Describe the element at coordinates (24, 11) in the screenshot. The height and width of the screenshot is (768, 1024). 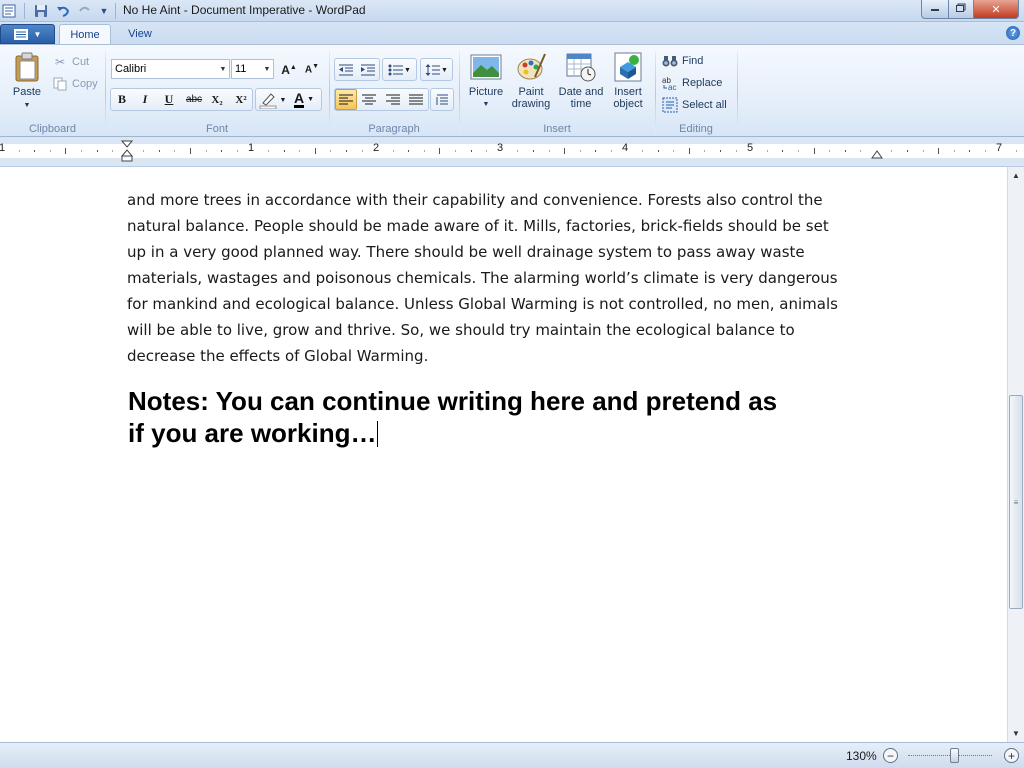
I see `qat-separator` at that location.